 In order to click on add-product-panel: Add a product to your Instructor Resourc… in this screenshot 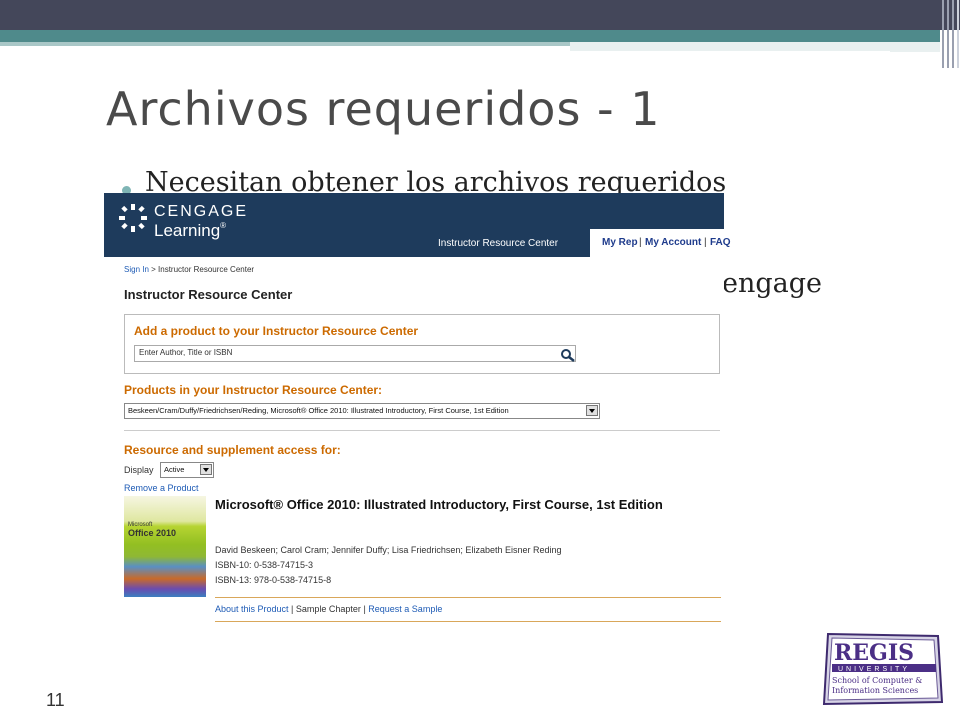, I will do `click(422, 344)`.